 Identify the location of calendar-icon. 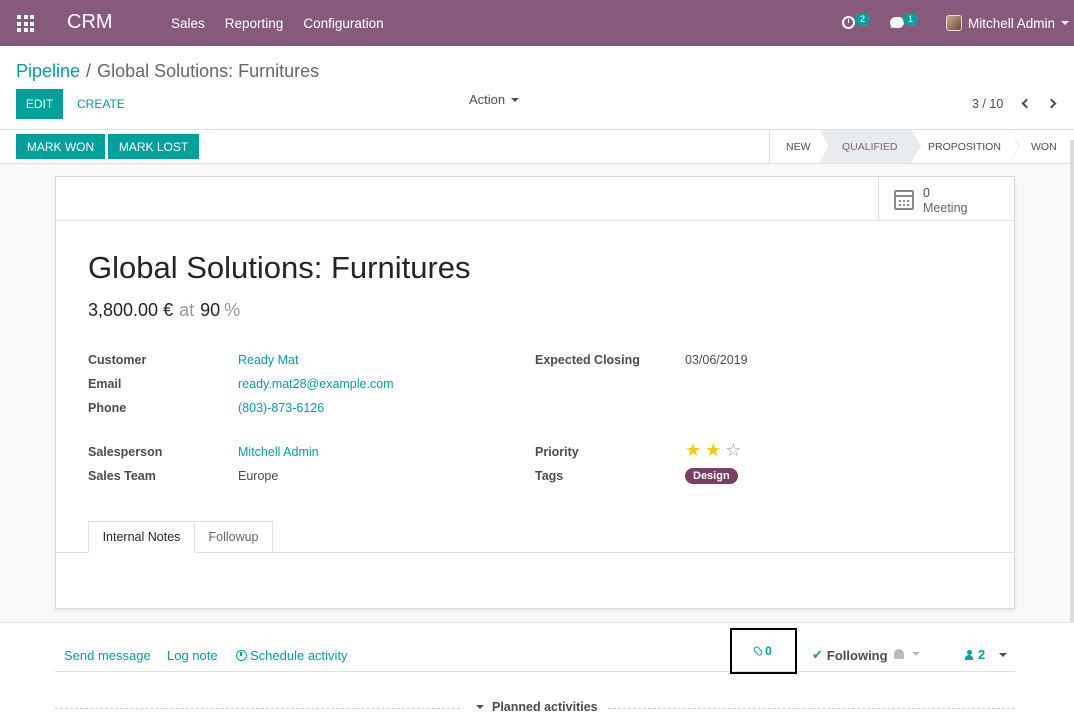
(904, 200).